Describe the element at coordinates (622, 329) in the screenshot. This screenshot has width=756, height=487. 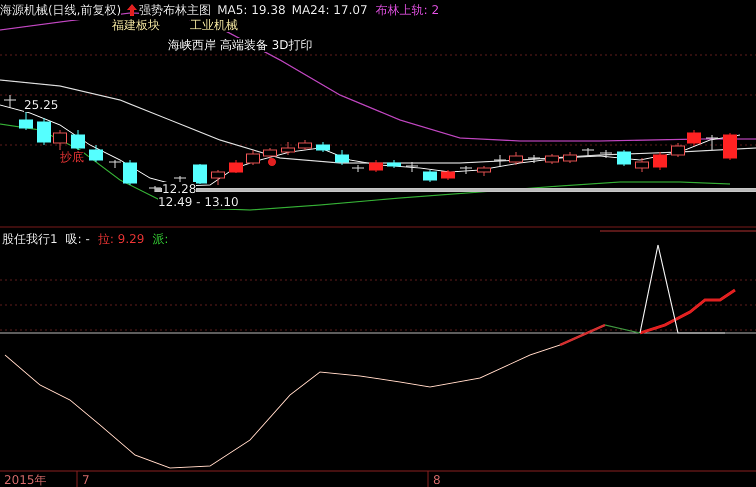
I see `indicator-falling-line` at that location.